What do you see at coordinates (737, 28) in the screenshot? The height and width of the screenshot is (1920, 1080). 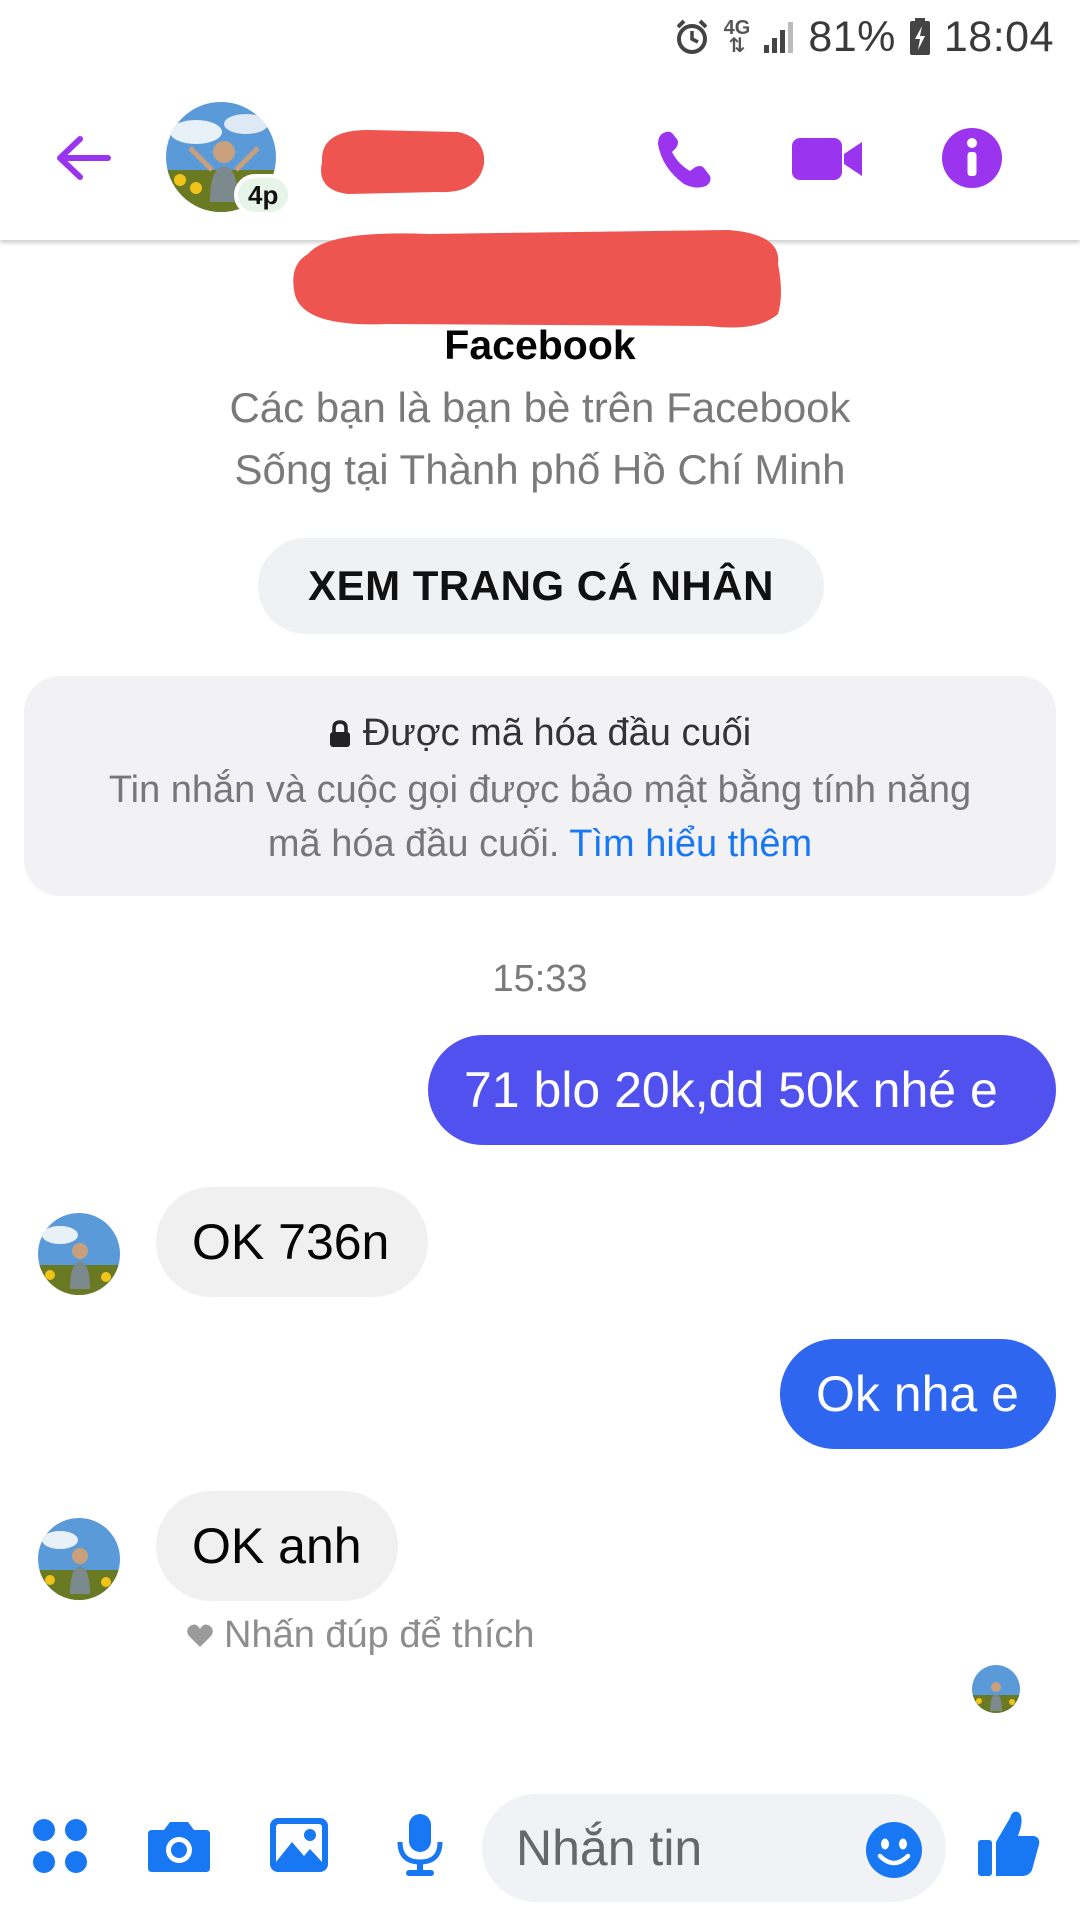 I see `network-type-label: 4G` at bounding box center [737, 28].